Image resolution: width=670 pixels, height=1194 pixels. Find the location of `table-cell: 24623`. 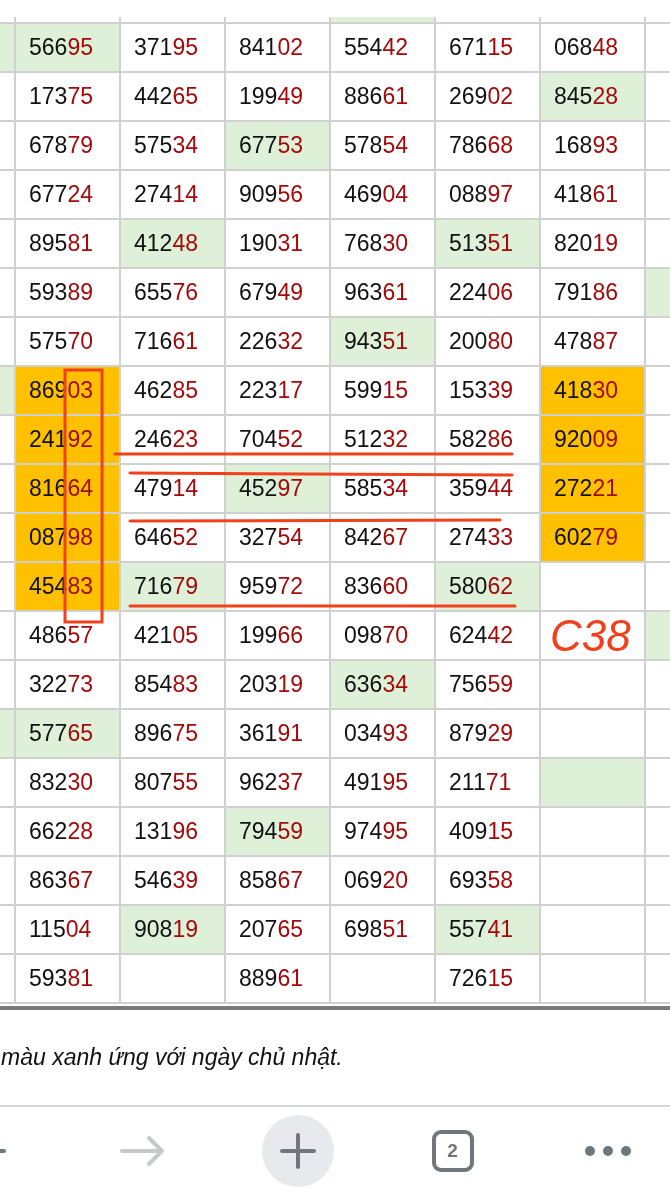

table-cell: 24623 is located at coordinates (173, 440).